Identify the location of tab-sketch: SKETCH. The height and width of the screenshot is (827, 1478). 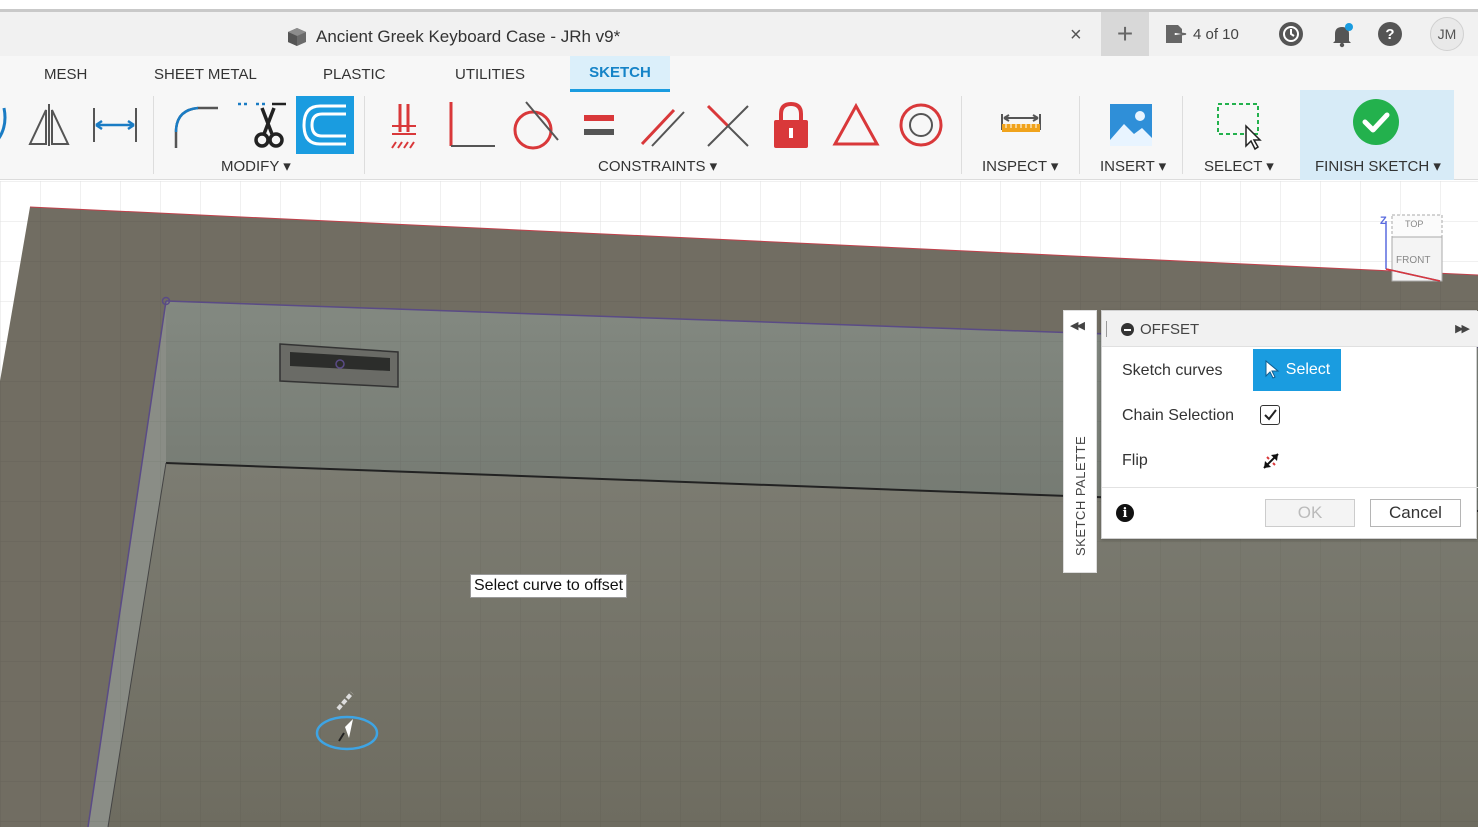
(620, 74).